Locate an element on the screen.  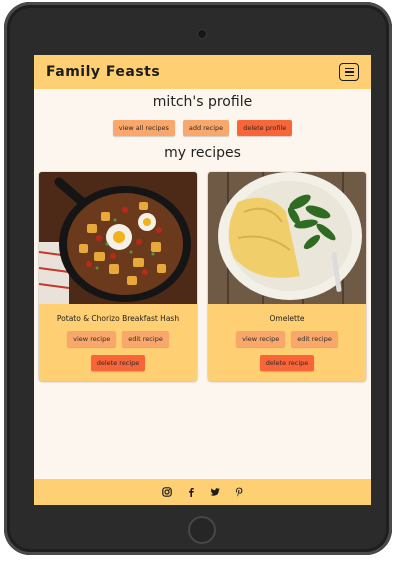
delete-profile-button: delete profile is located at coordinates (265, 128).